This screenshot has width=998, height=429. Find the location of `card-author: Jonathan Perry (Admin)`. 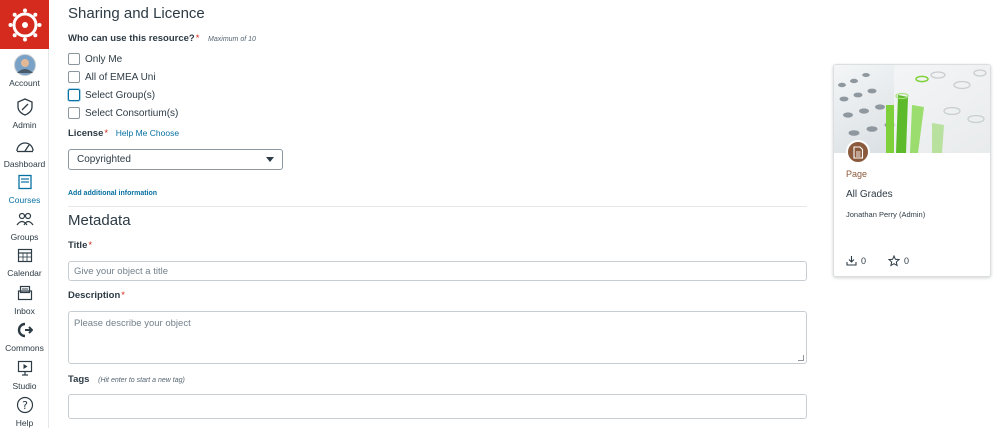

card-author: Jonathan Perry (Admin) is located at coordinates (886, 214).